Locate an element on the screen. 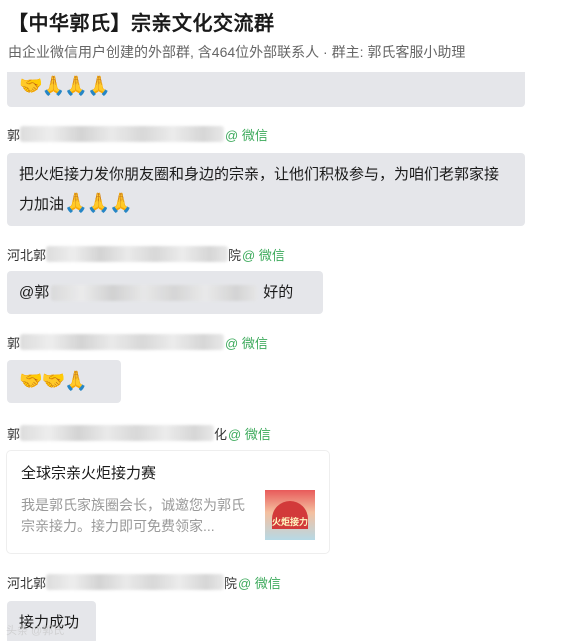  group-title: 【中华郭氏】宗亲文化交流群 is located at coordinates (141, 24).